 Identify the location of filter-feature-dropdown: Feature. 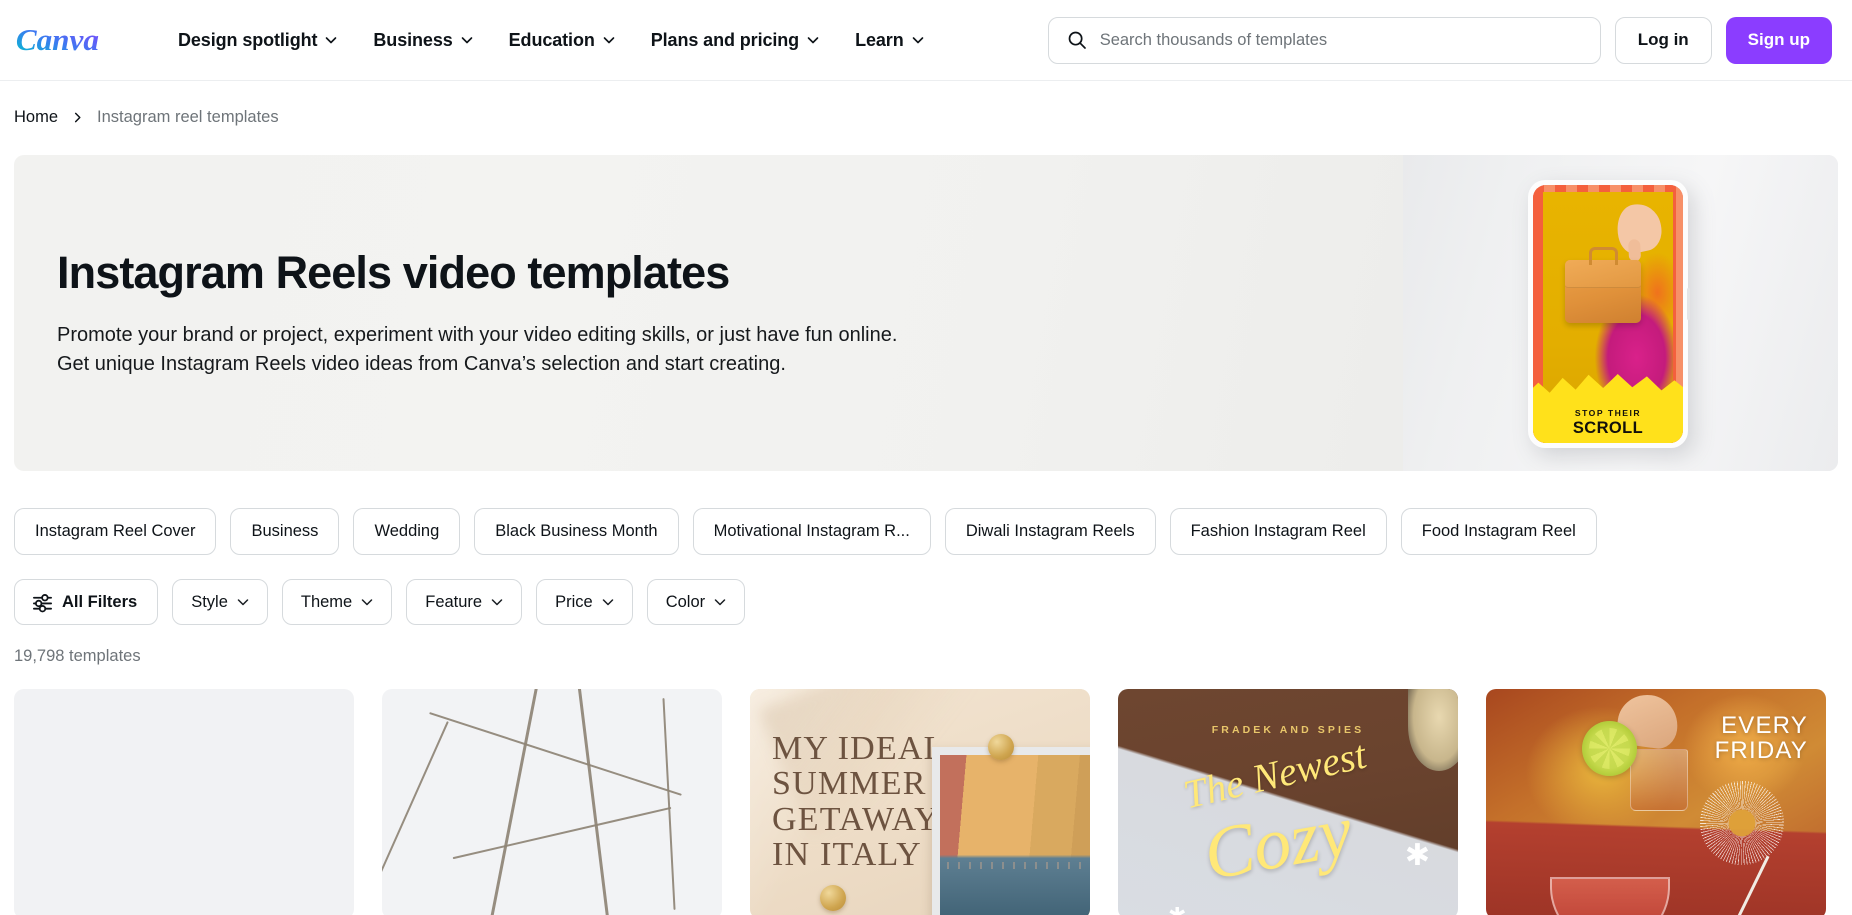
(464, 602).